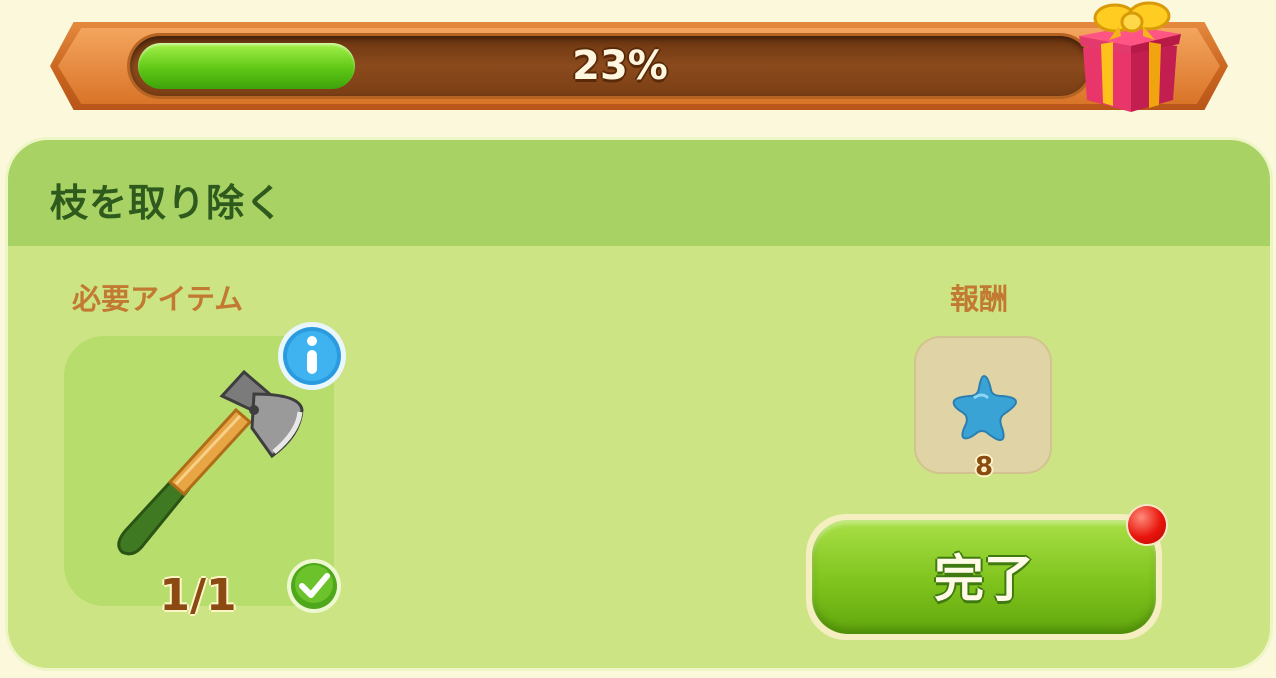 The width and height of the screenshot is (1276, 678). Describe the element at coordinates (979, 299) in the screenshot. I see `reward-label: 報酬` at that location.